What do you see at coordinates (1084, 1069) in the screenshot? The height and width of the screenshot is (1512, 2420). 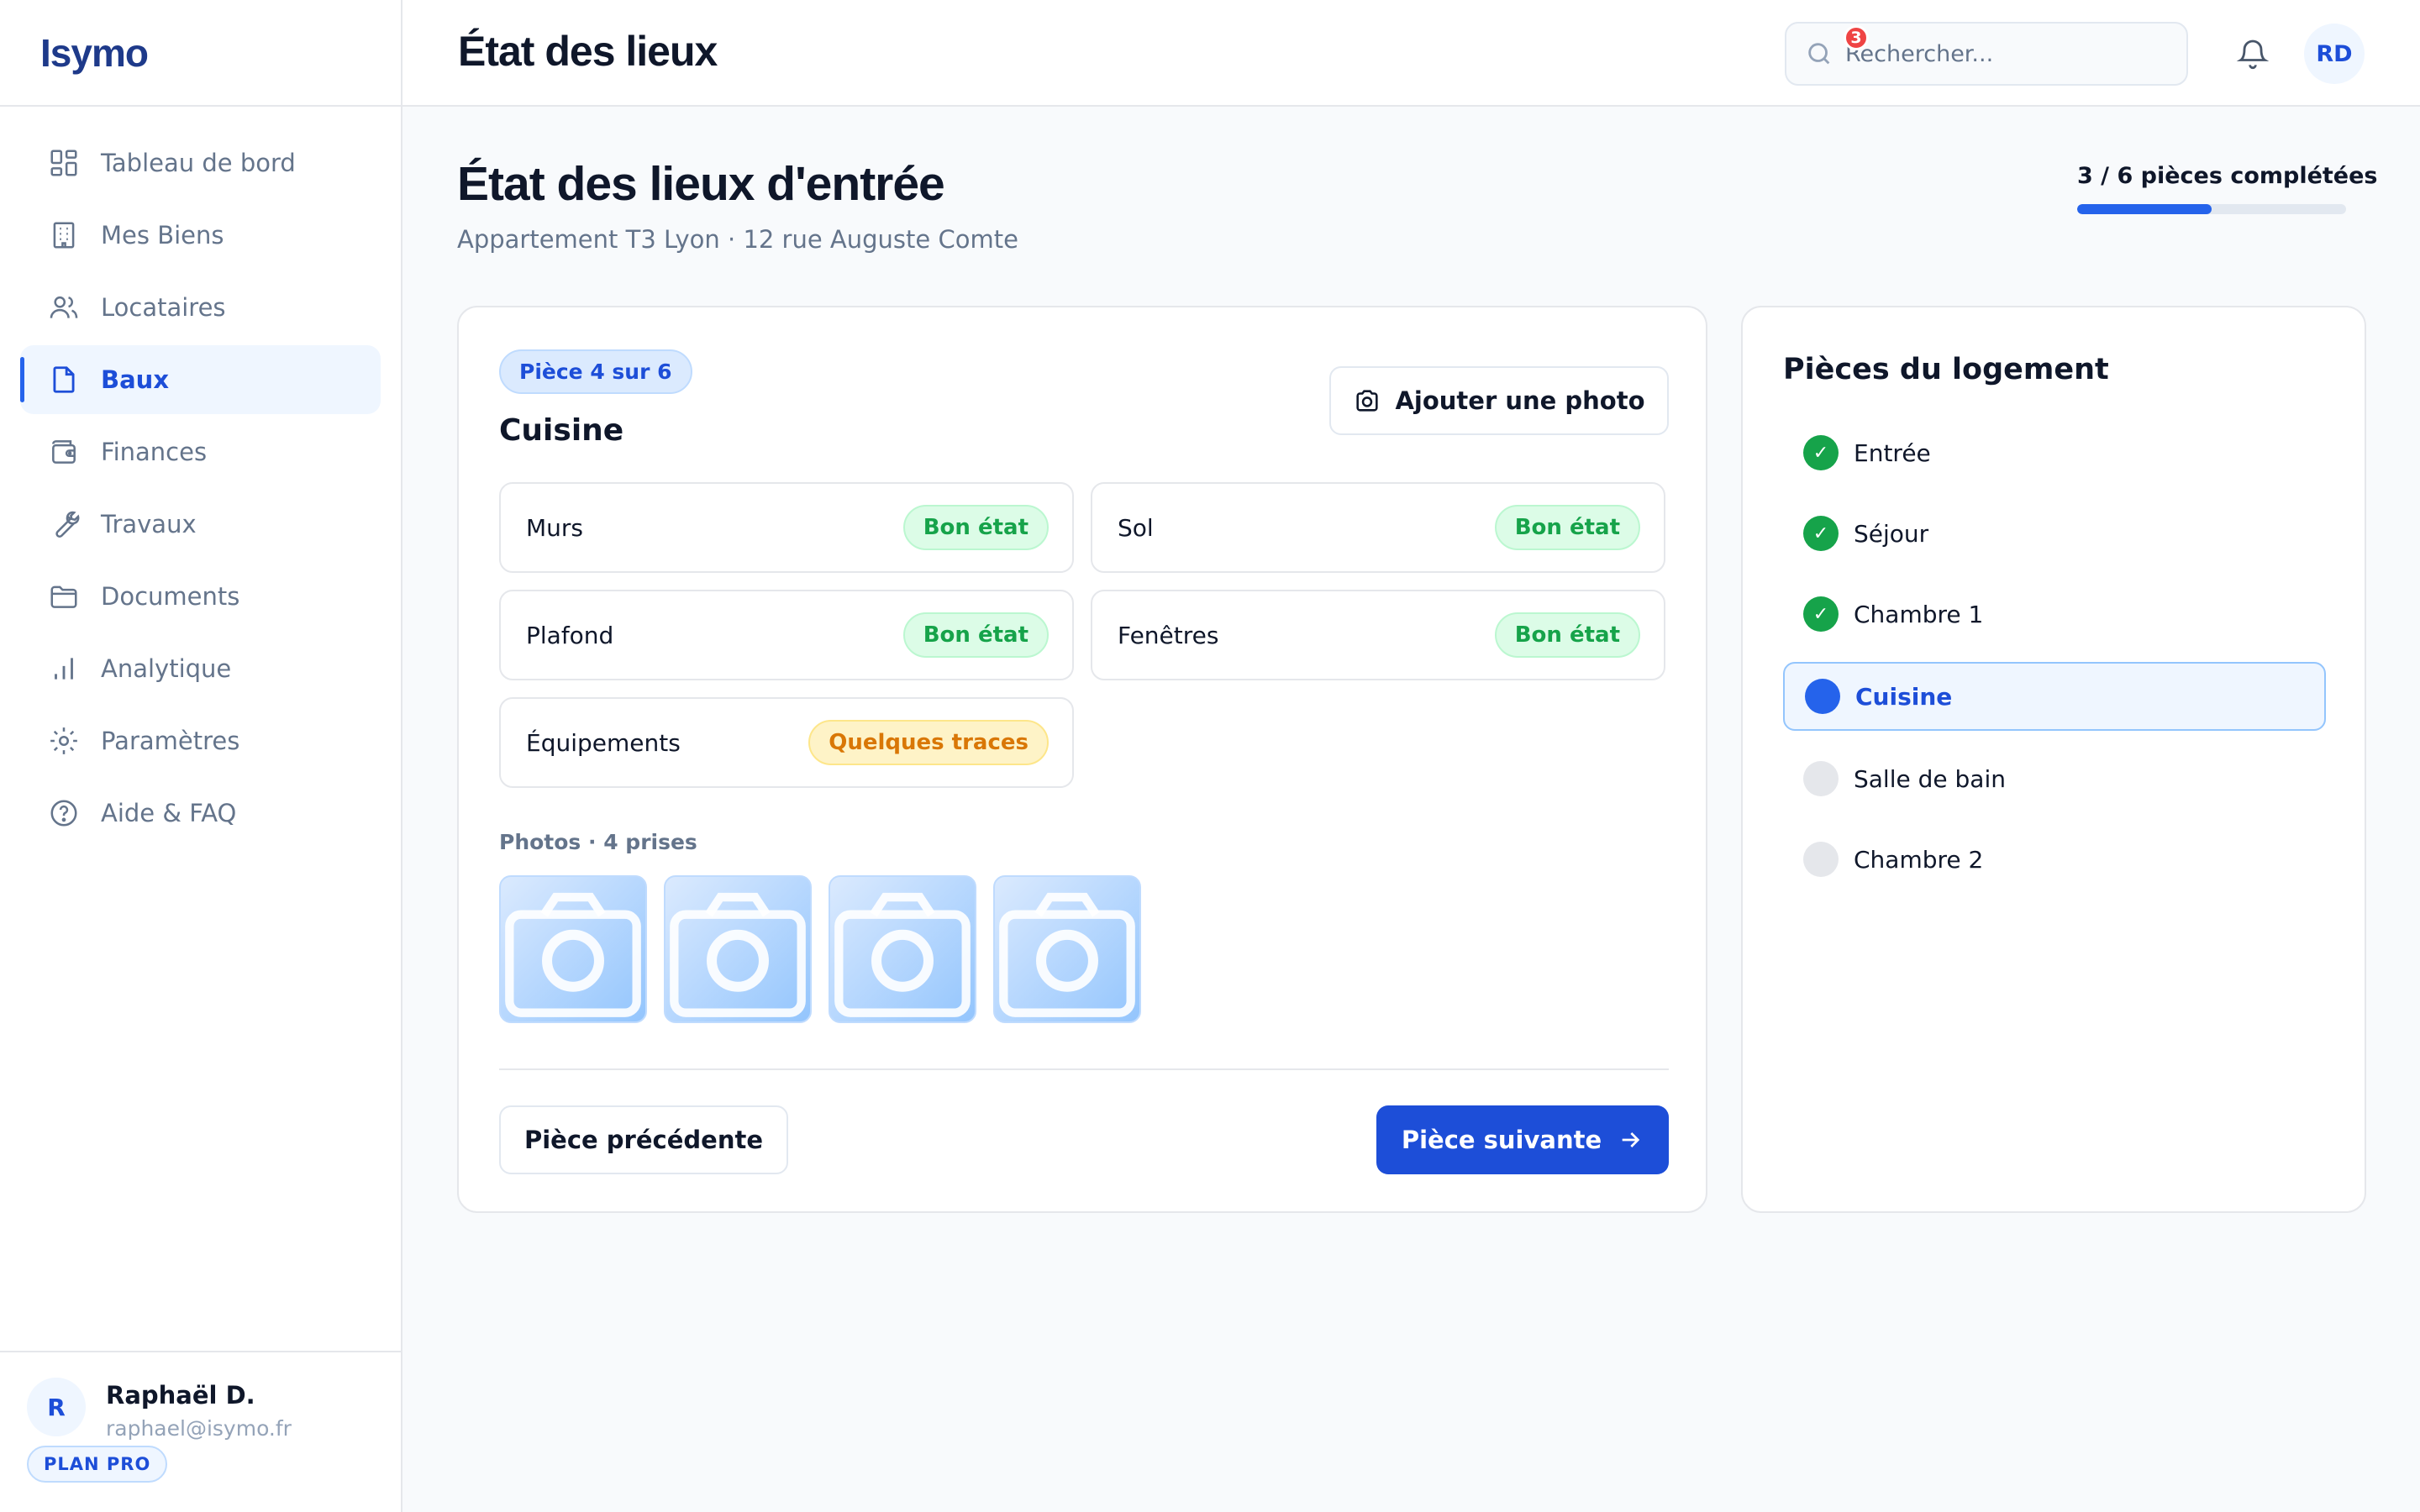 I see `divider` at bounding box center [1084, 1069].